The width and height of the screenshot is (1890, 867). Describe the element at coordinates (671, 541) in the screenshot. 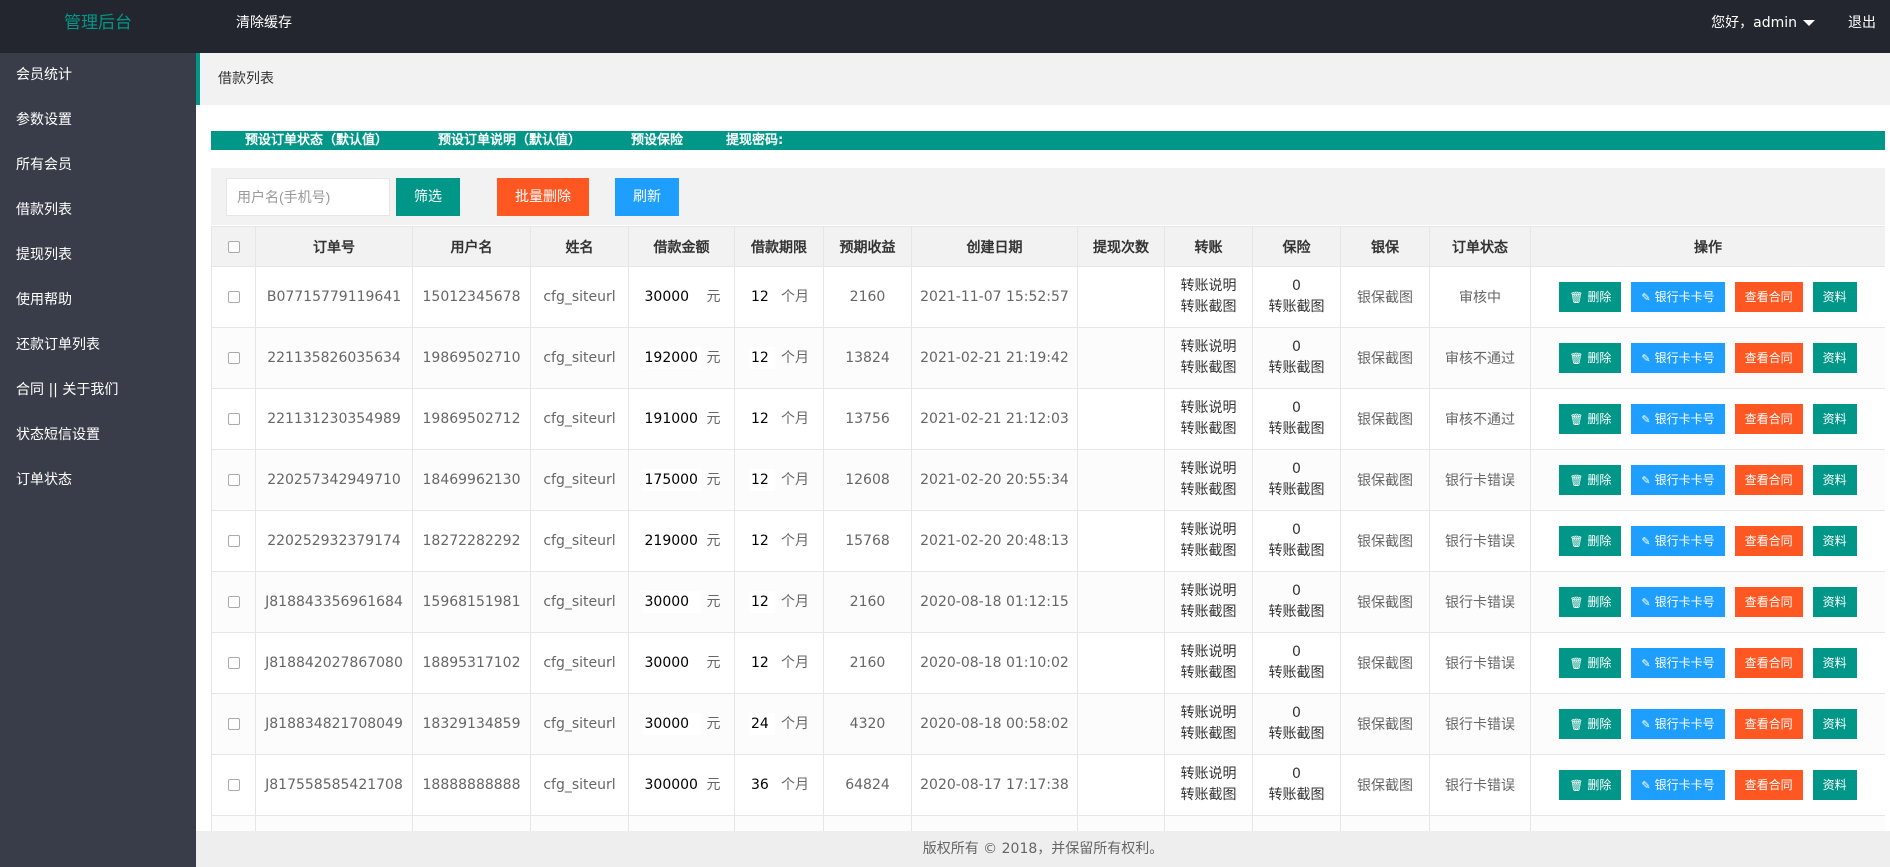

I see `amount-value: 219000` at that location.